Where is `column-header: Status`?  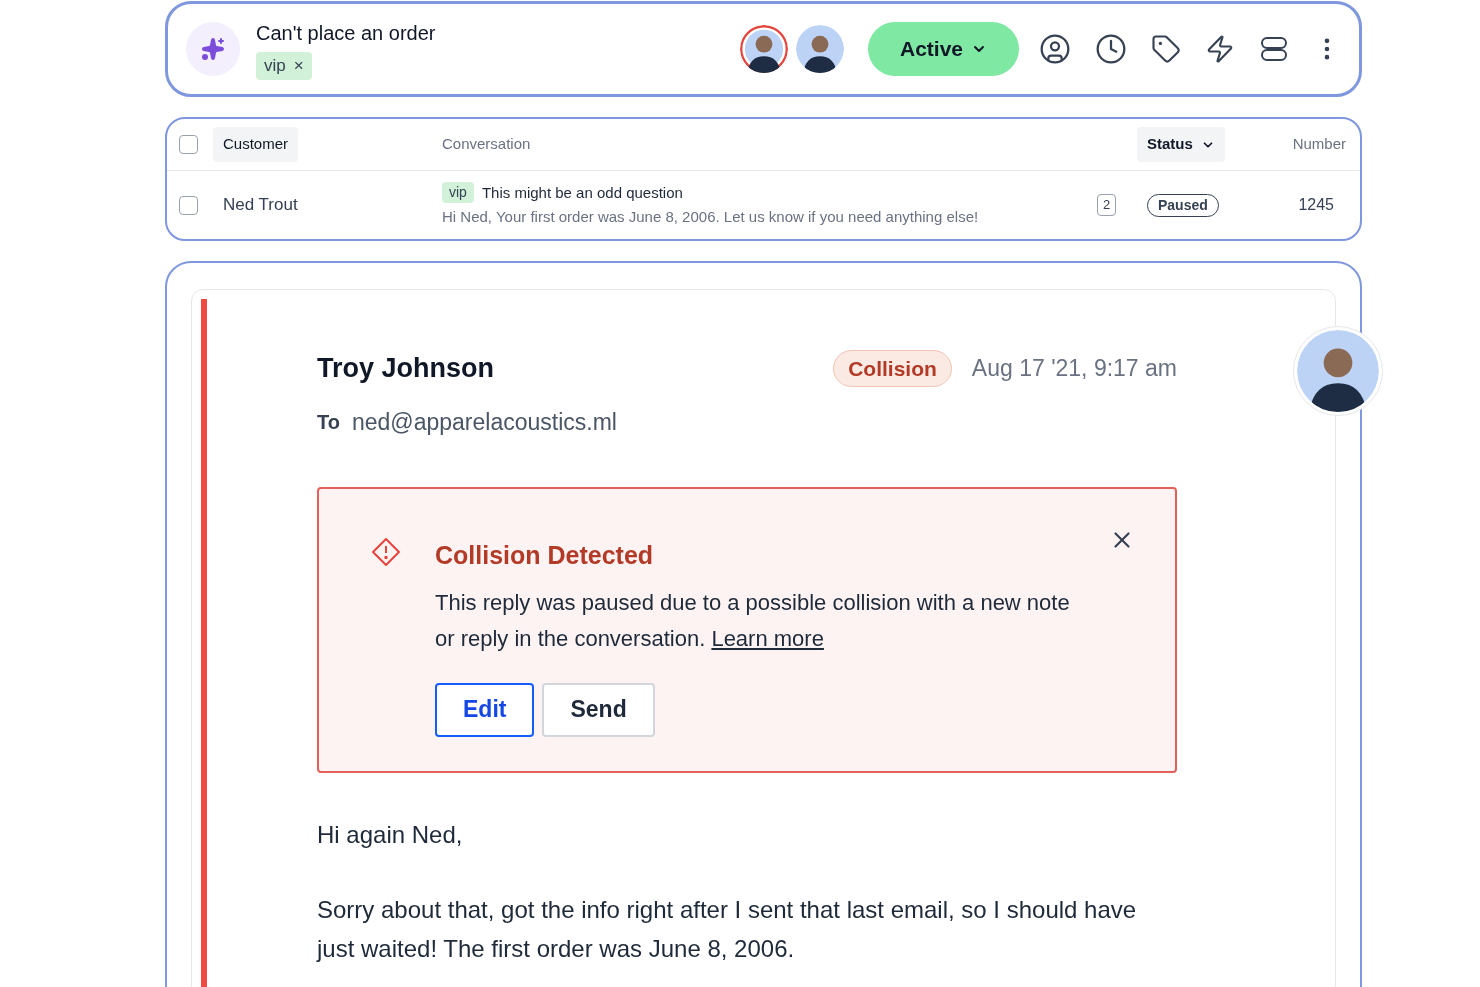 column-header: Status is located at coordinates (1181, 144).